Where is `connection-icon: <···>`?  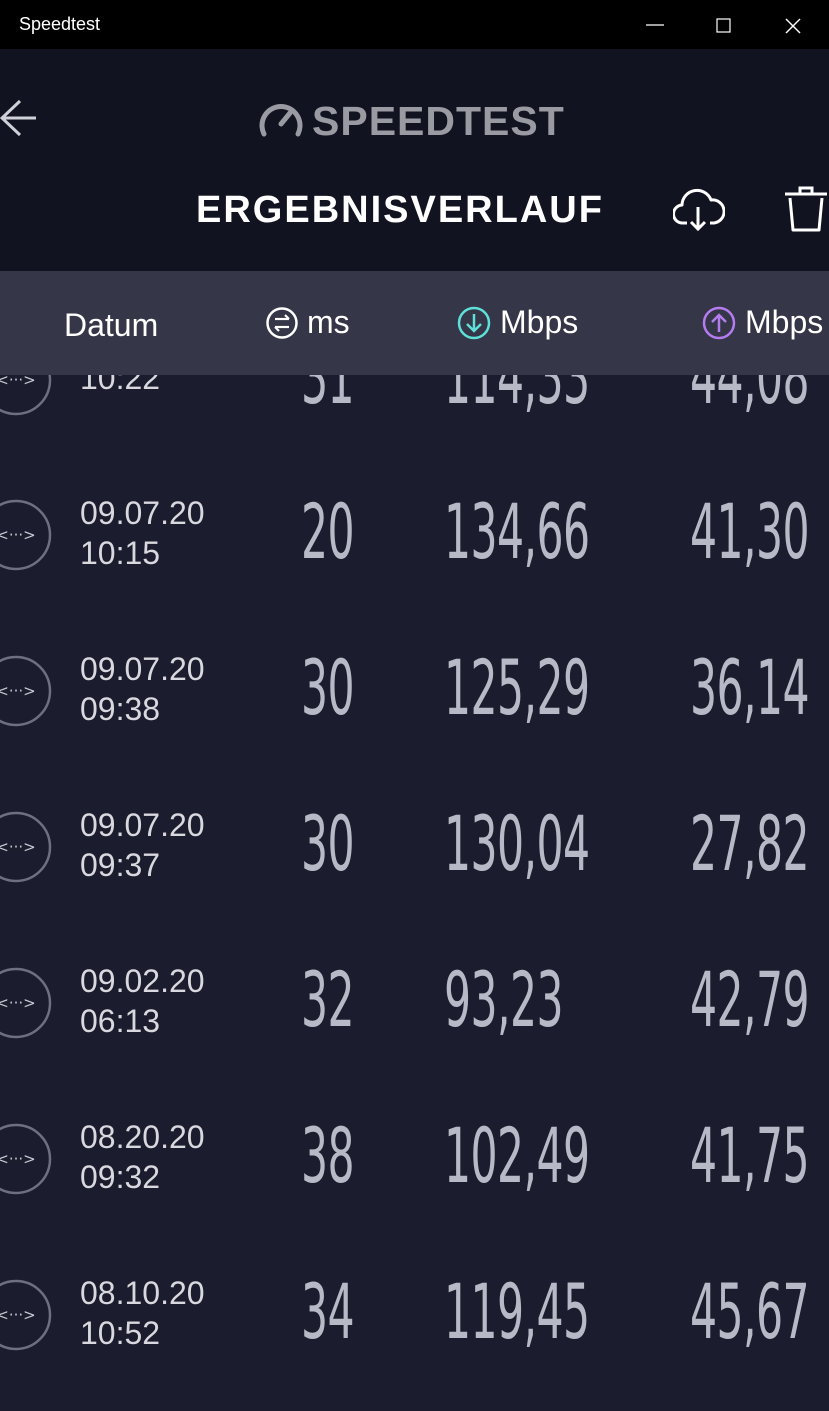
connection-icon: <···> is located at coordinates (26, 1315).